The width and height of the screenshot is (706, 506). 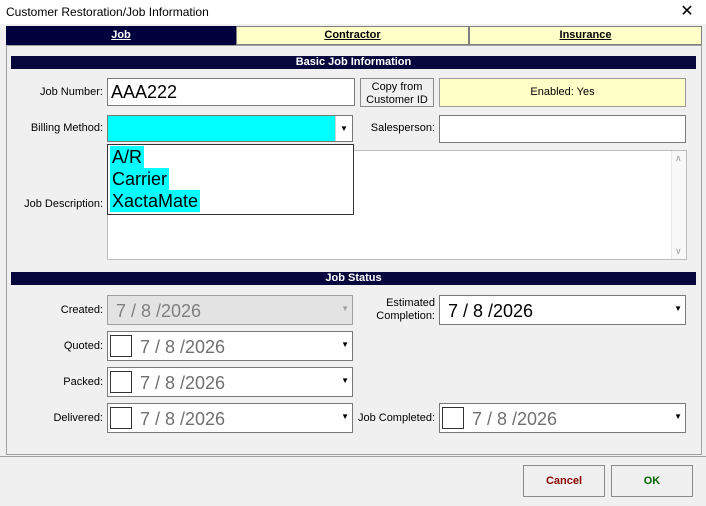 I want to click on delivered-label: Delivered:, so click(x=78, y=418).